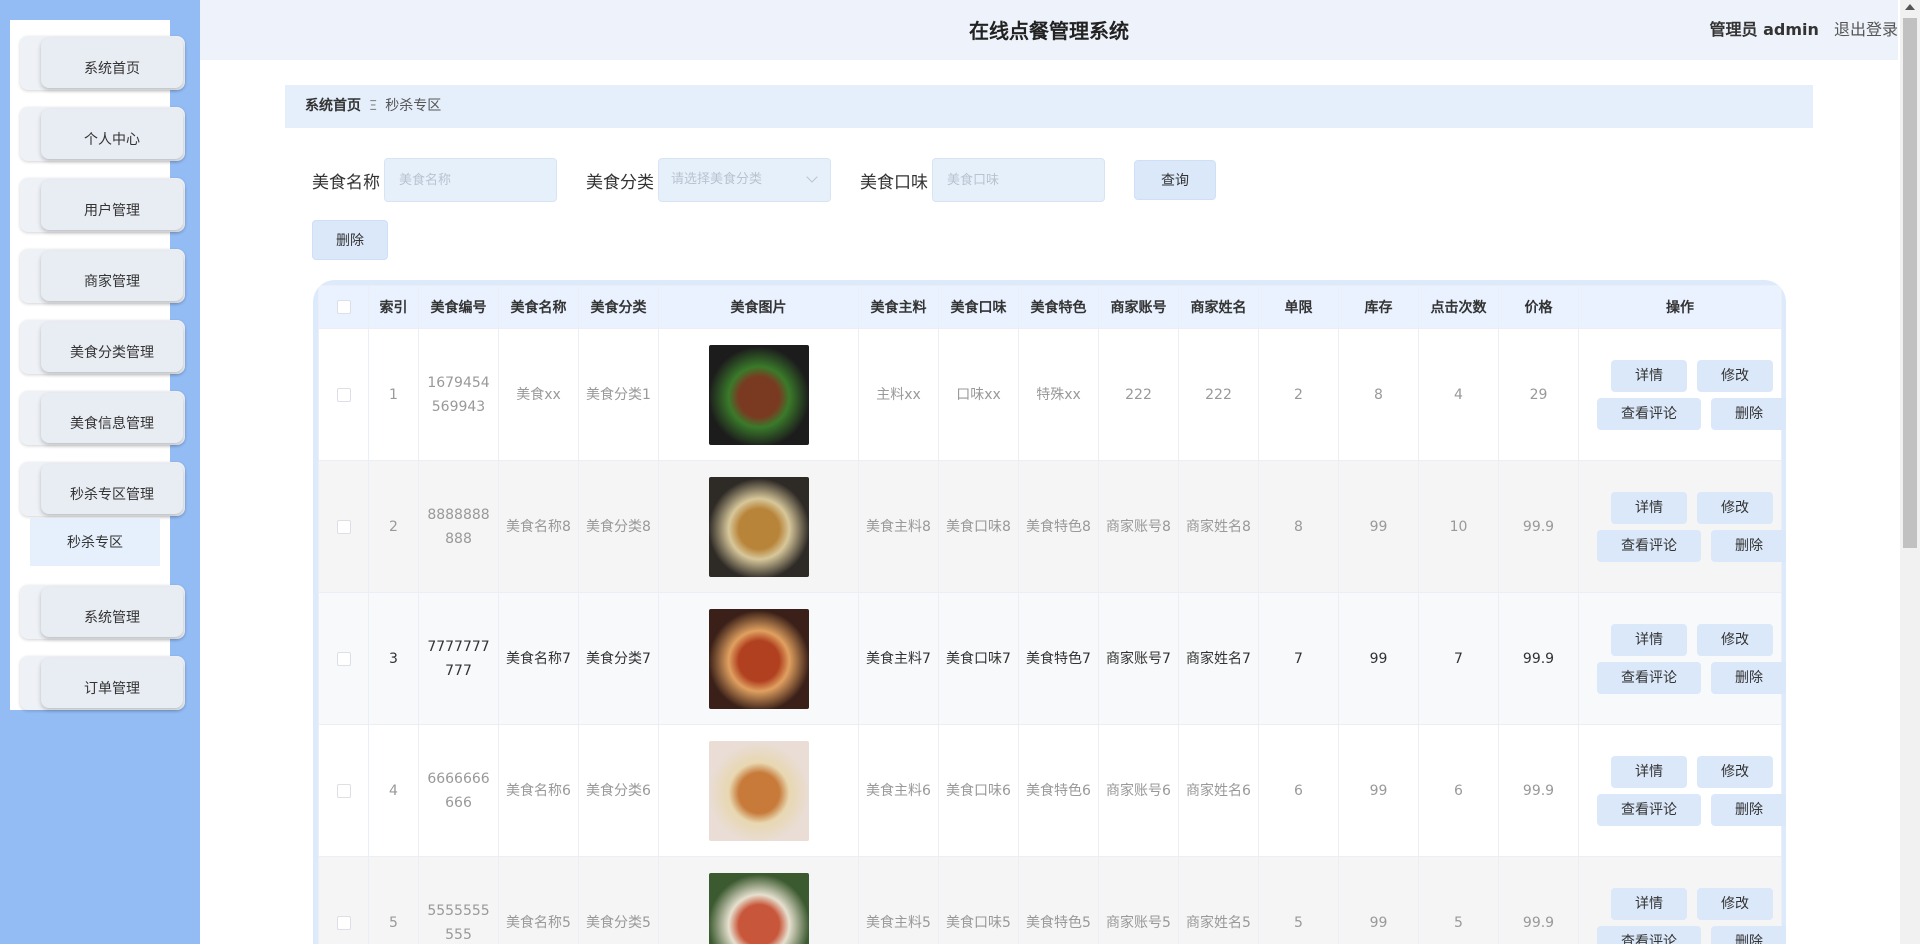  I want to click on logout-link: 退出登录, so click(1866, 29).